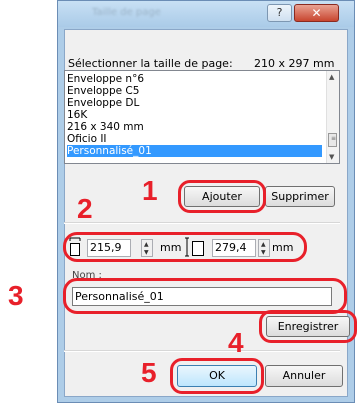 This screenshot has height=405, width=358. What do you see at coordinates (194, 103) in the screenshot?
I see `list-item: Enveloppe DL` at bounding box center [194, 103].